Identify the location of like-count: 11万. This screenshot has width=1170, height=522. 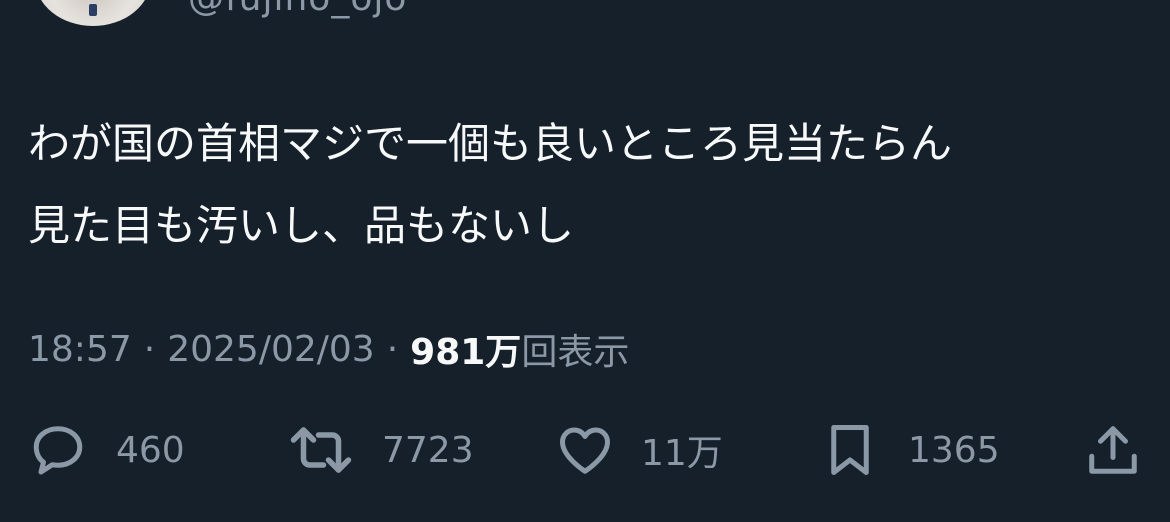
(682, 453).